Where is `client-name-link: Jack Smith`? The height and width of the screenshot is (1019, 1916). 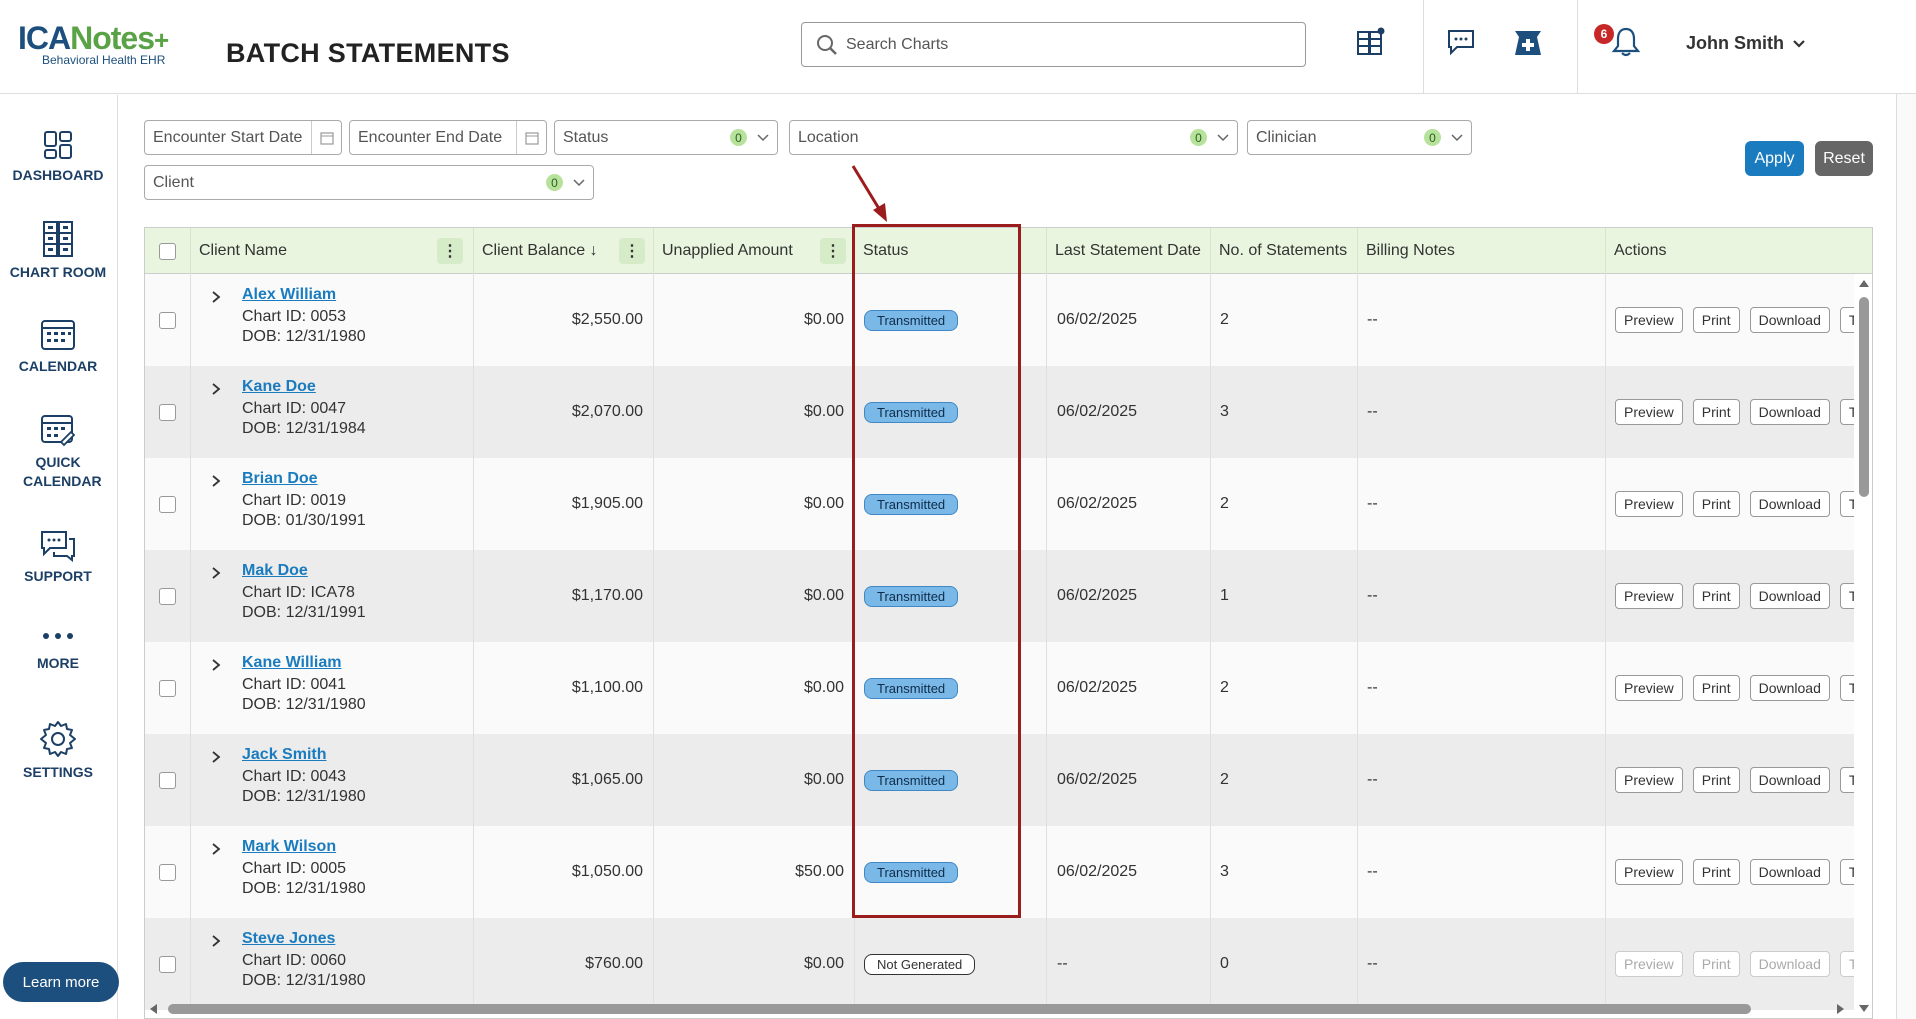 client-name-link: Jack Smith is located at coordinates (284, 754).